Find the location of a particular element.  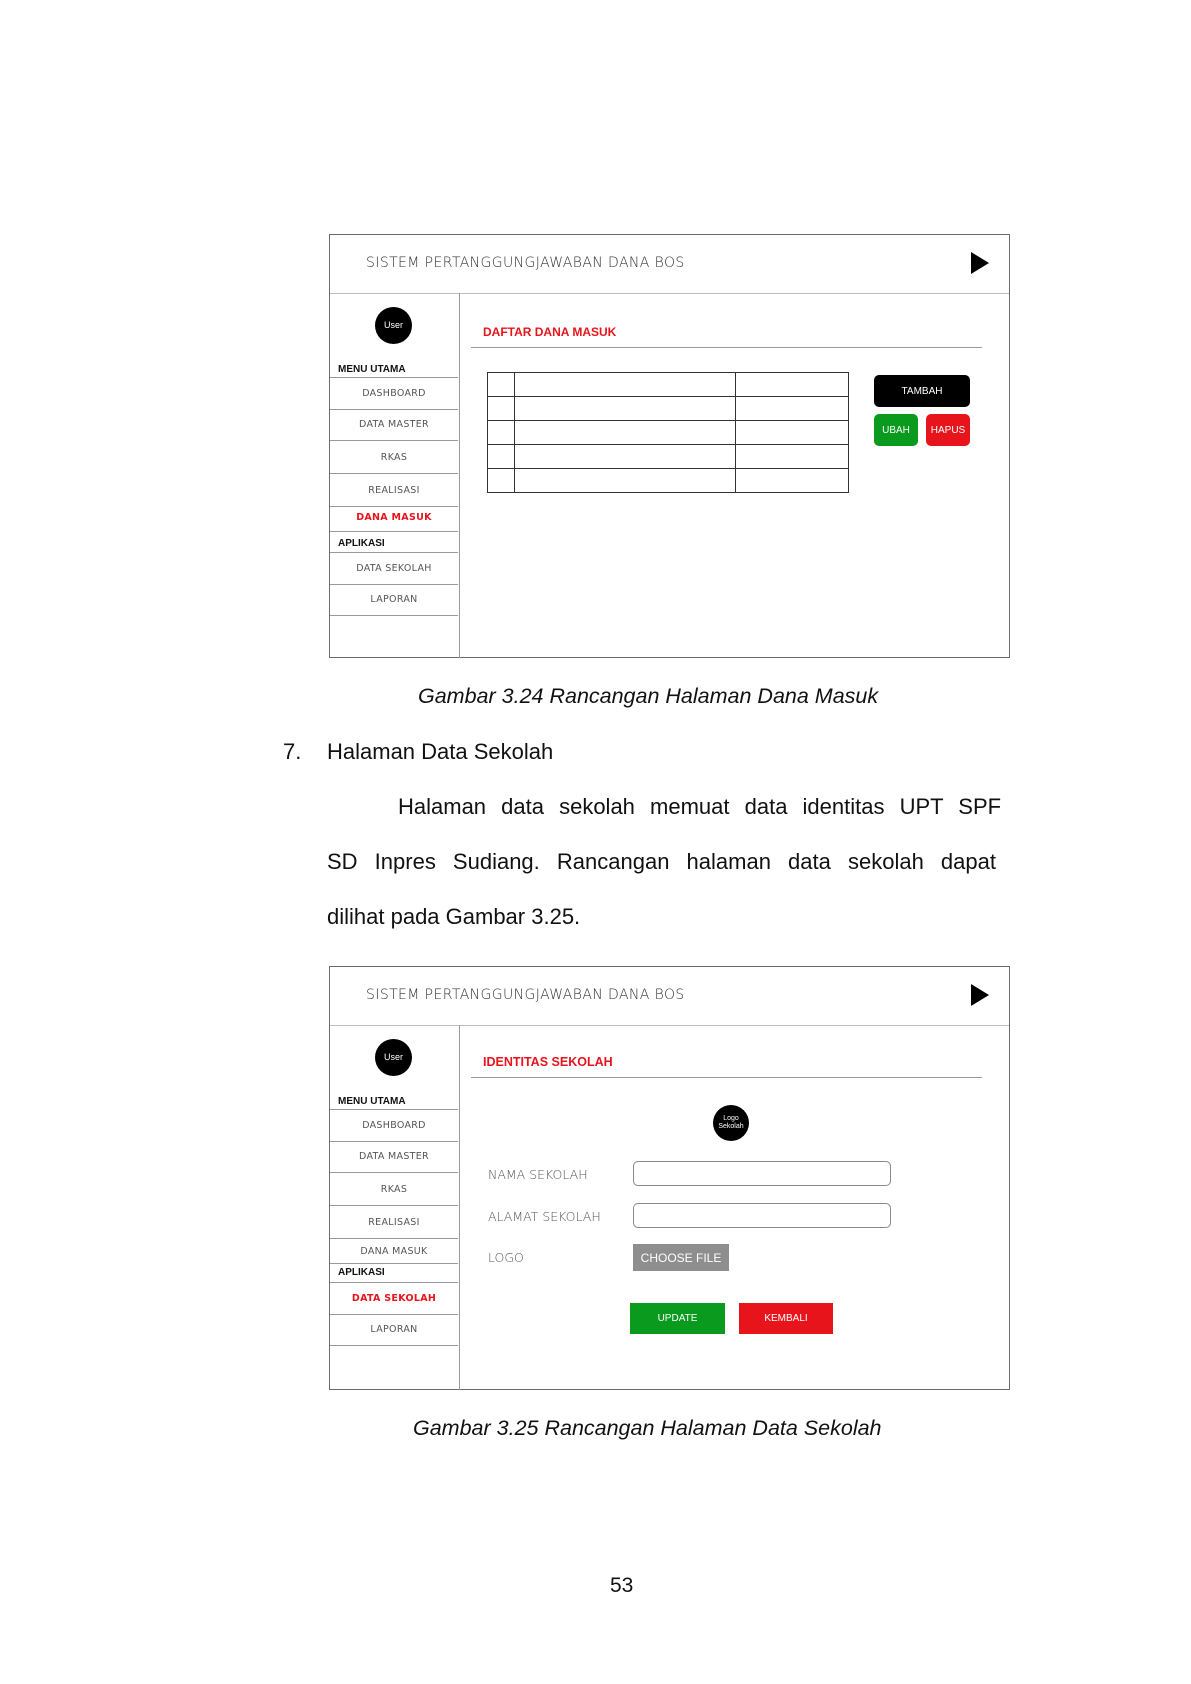

nama-sekolah-input is located at coordinates (762, 1173).